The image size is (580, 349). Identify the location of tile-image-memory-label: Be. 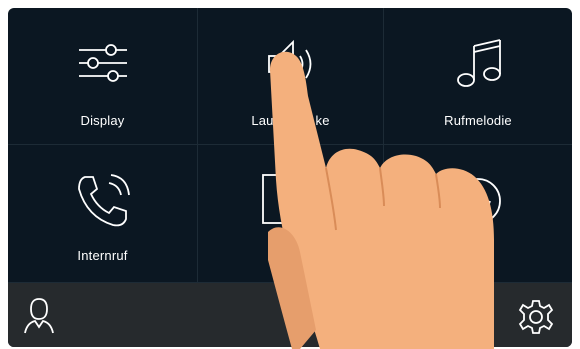
(290, 255).